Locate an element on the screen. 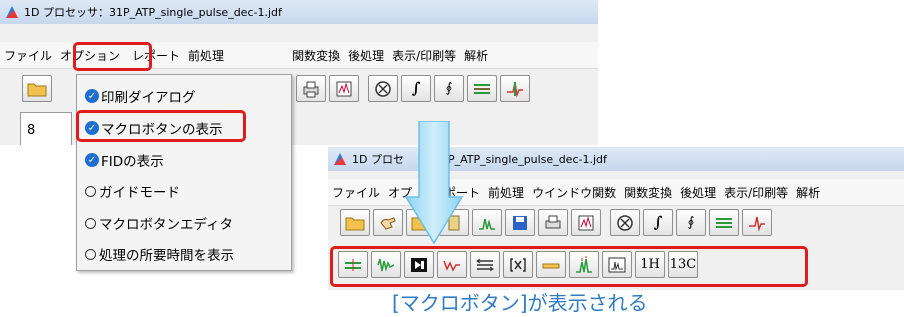  menuitem-show-fid: ✓ FIDの表示 is located at coordinates (124, 160).